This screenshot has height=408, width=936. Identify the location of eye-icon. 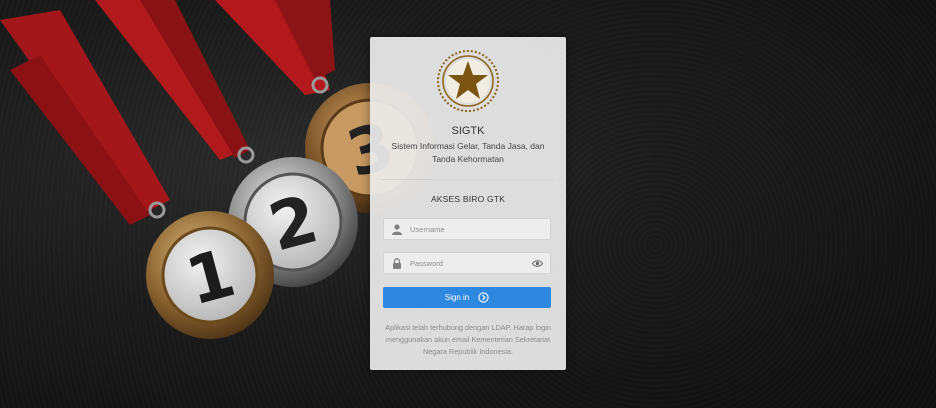
(537, 263).